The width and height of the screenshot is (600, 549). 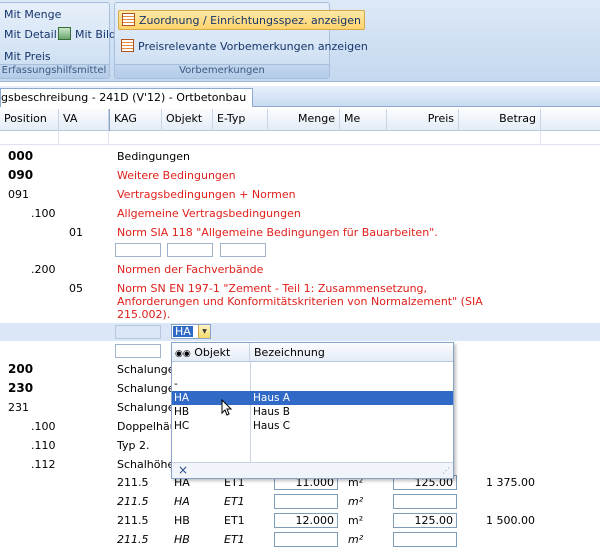 What do you see at coordinates (363, 120) in the screenshot?
I see `col-me: Me` at bounding box center [363, 120].